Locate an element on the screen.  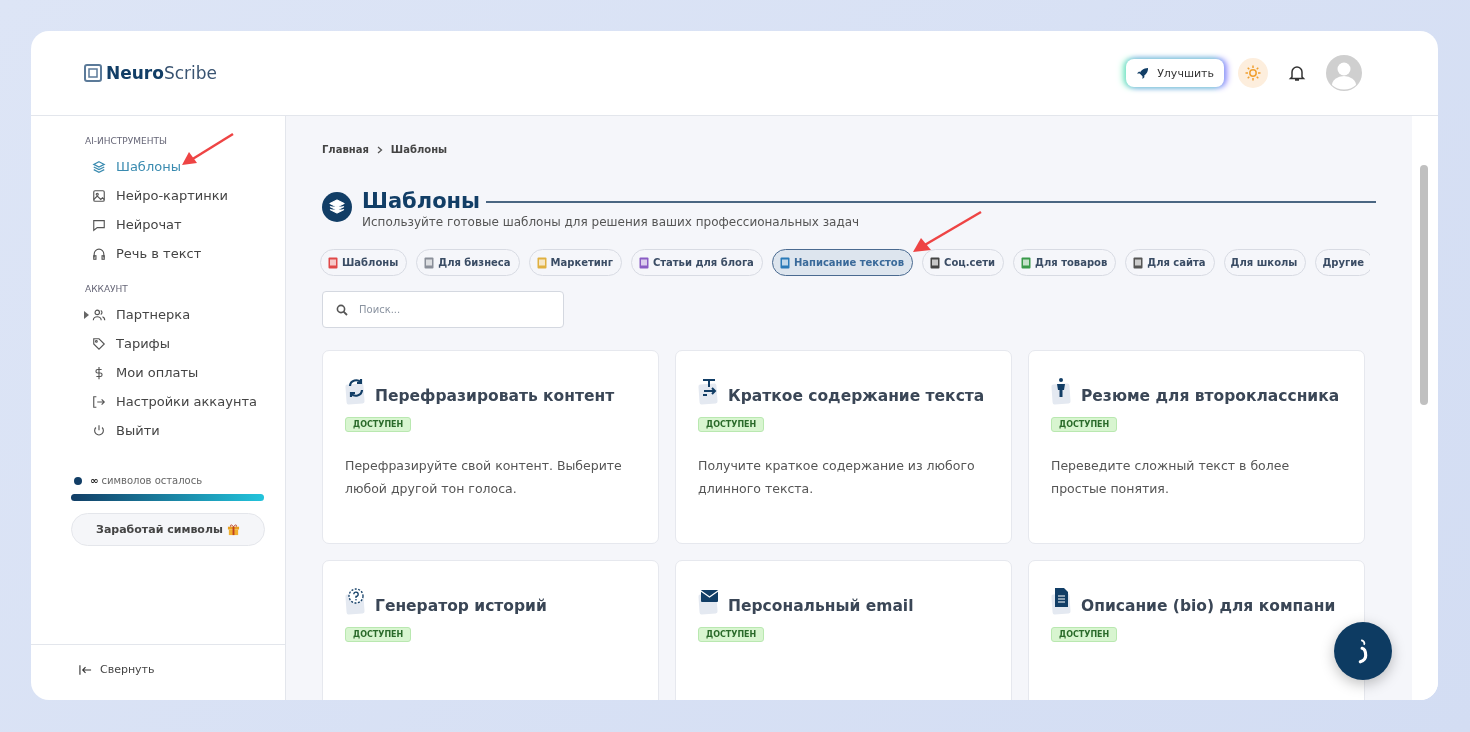
symbols-remaining-text: ∞ символов осталось is located at coordinates (146, 480).